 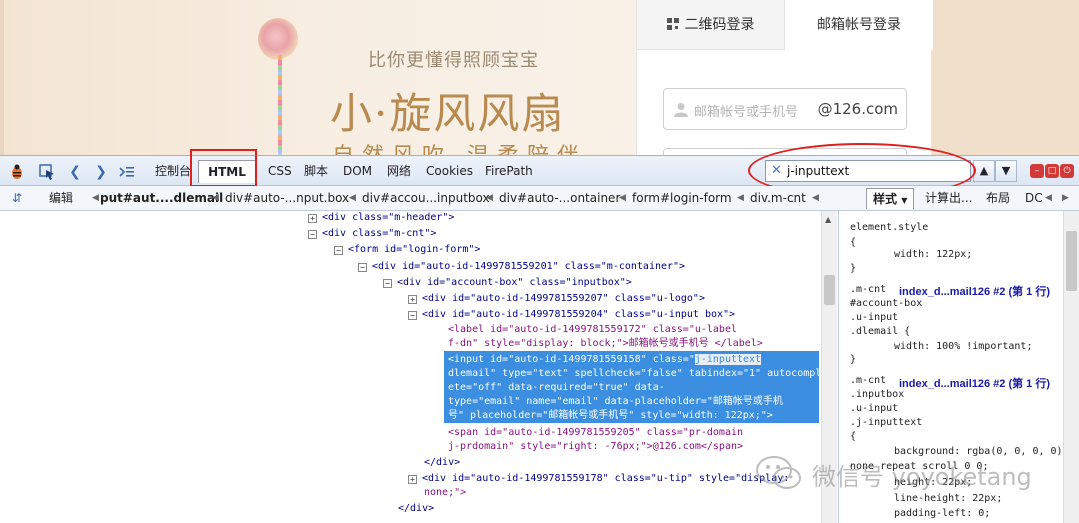 What do you see at coordinates (101, 172) in the screenshot?
I see `forward-icon: ❯` at bounding box center [101, 172].